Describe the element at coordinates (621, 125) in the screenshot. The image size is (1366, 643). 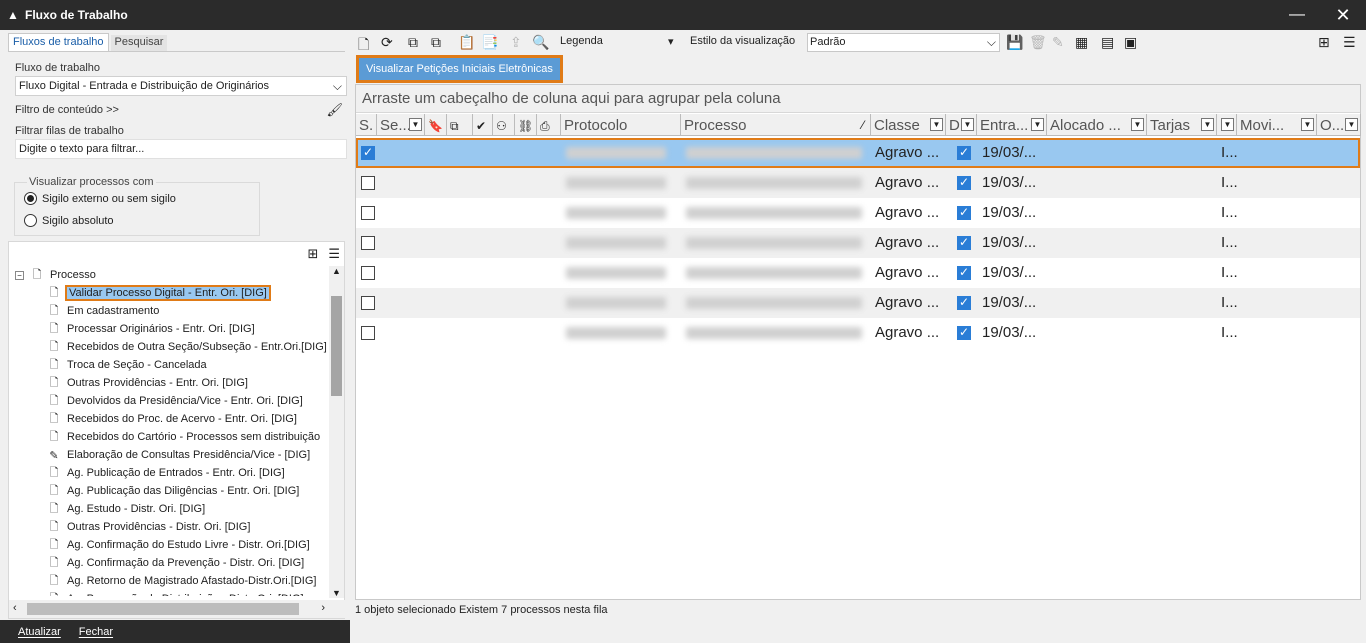
I see `col-protocolo: Protocolo` at that location.